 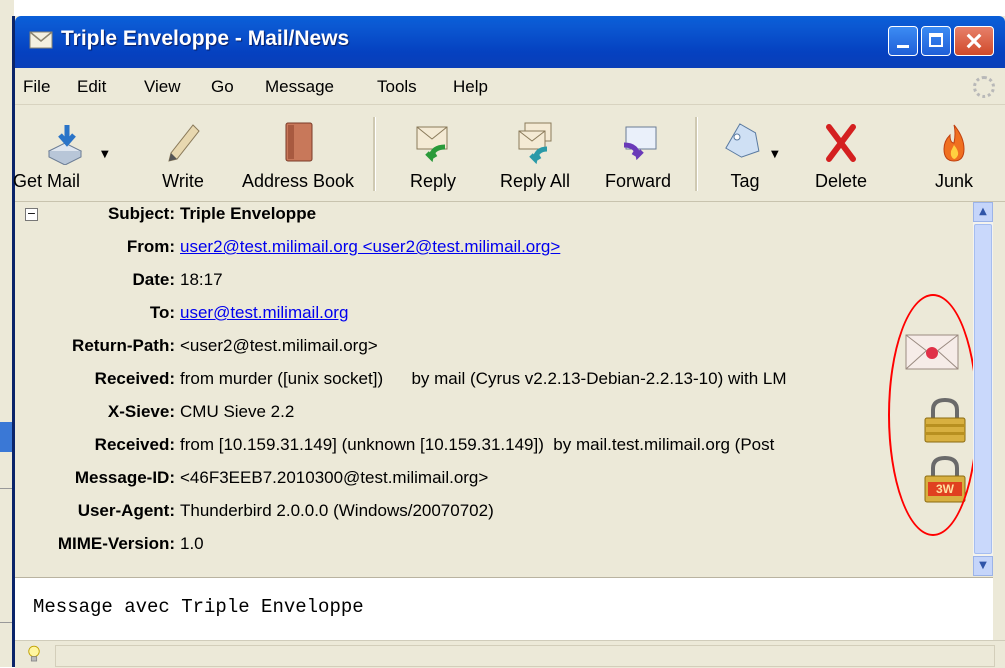 I want to click on menu-tools: Tools, so click(x=397, y=87).